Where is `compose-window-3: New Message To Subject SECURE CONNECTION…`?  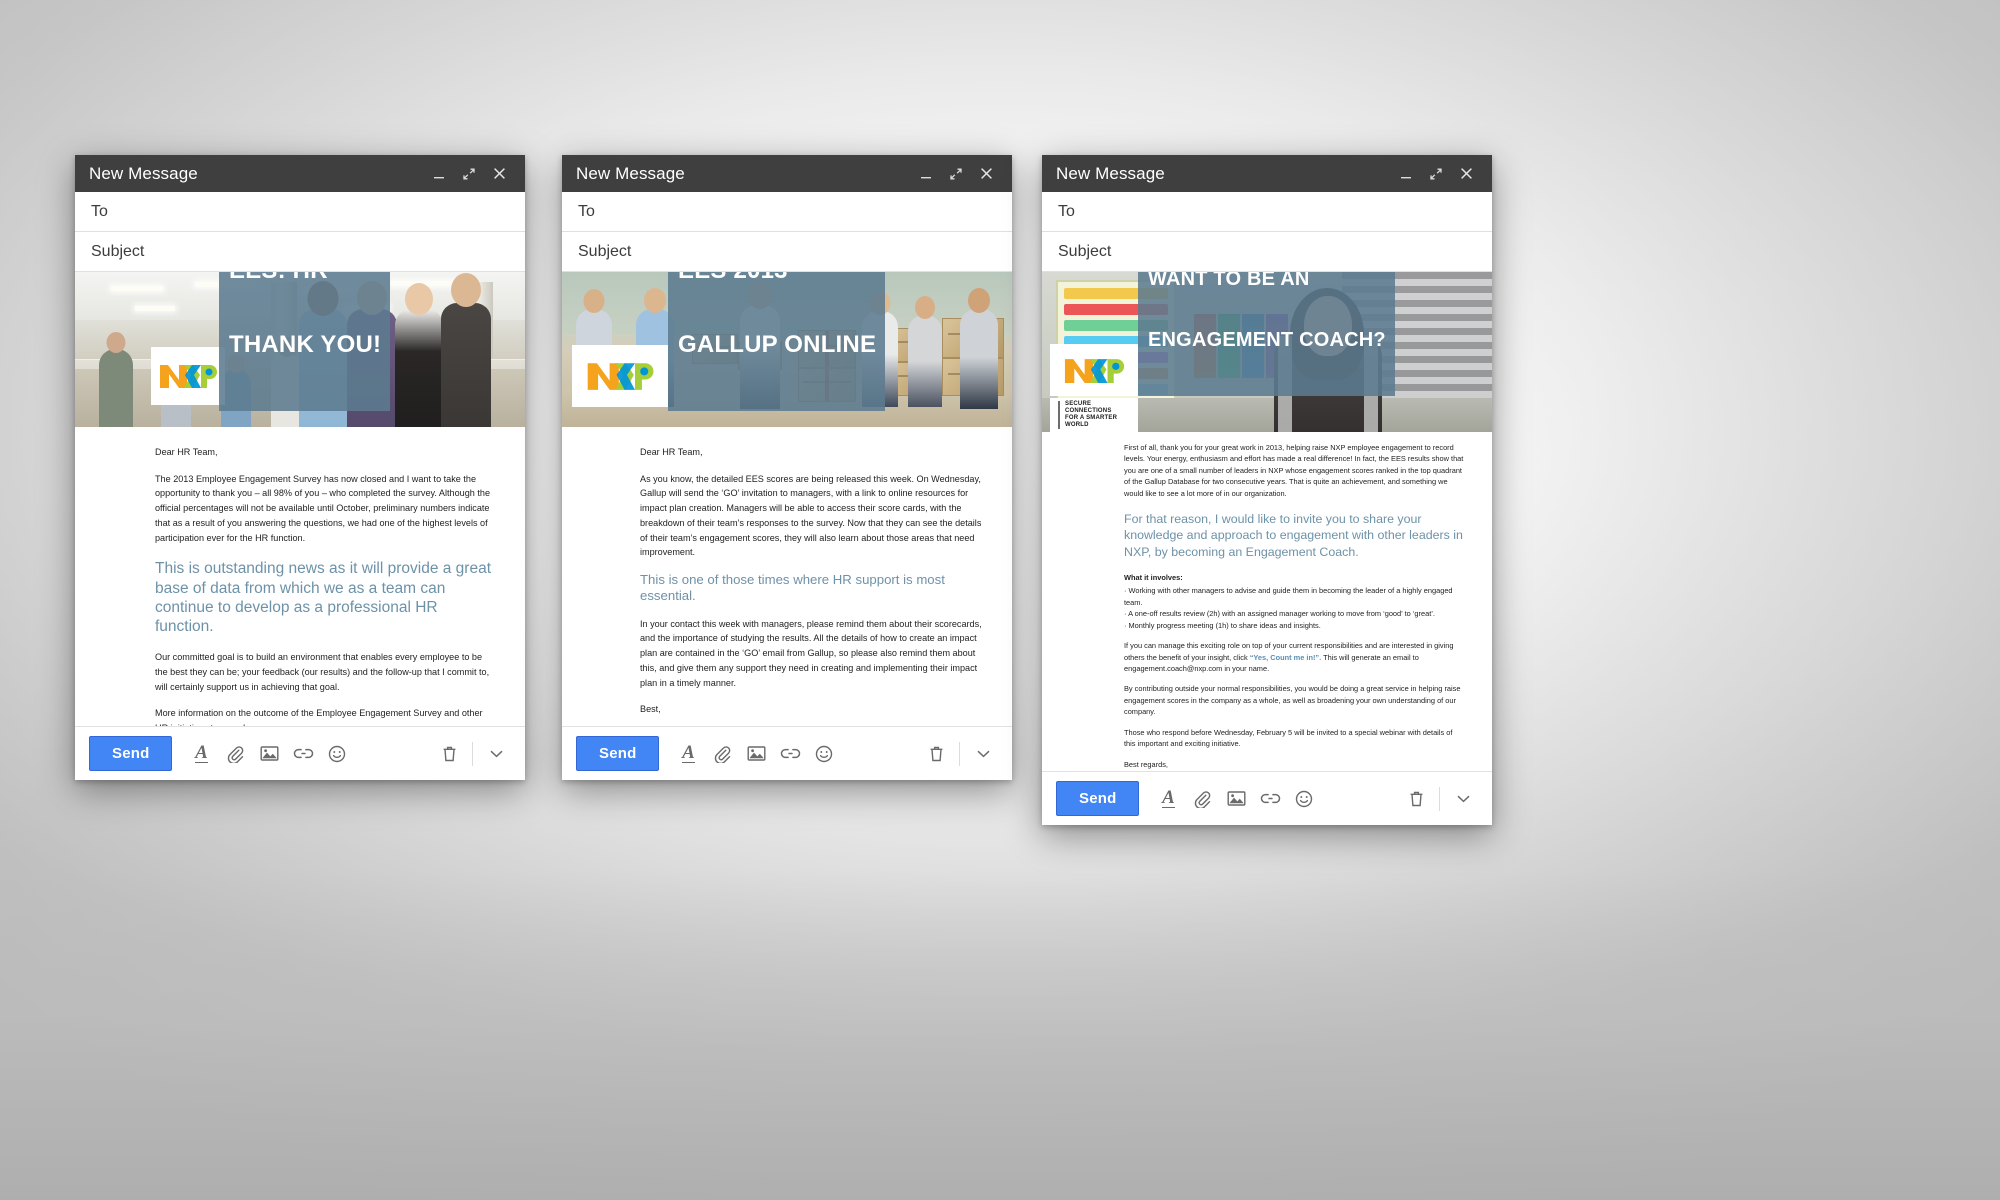 compose-window-3: New Message To Subject SECURE CONNECTION… is located at coordinates (1267, 490).